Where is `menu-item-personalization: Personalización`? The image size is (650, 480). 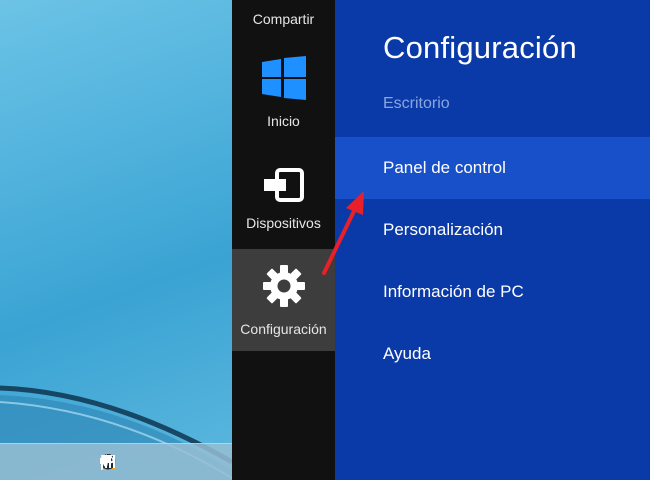 menu-item-personalization: Personalización is located at coordinates (492, 230).